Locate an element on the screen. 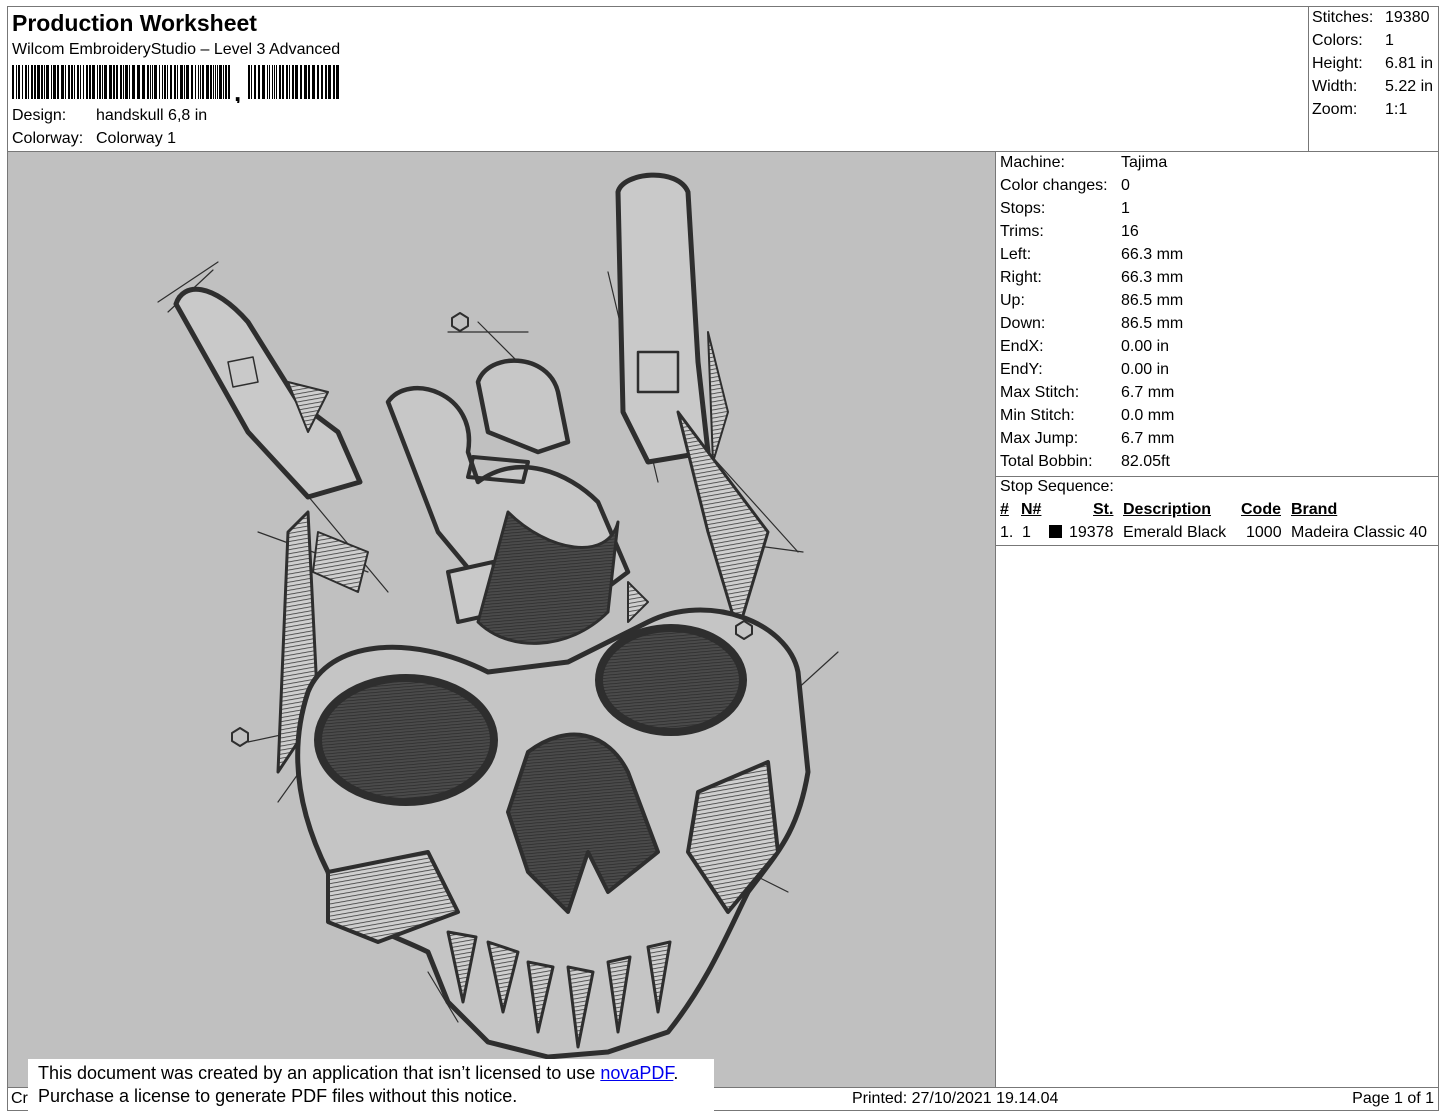  info-row: Up: 86.5 mm is located at coordinates (1091, 301).